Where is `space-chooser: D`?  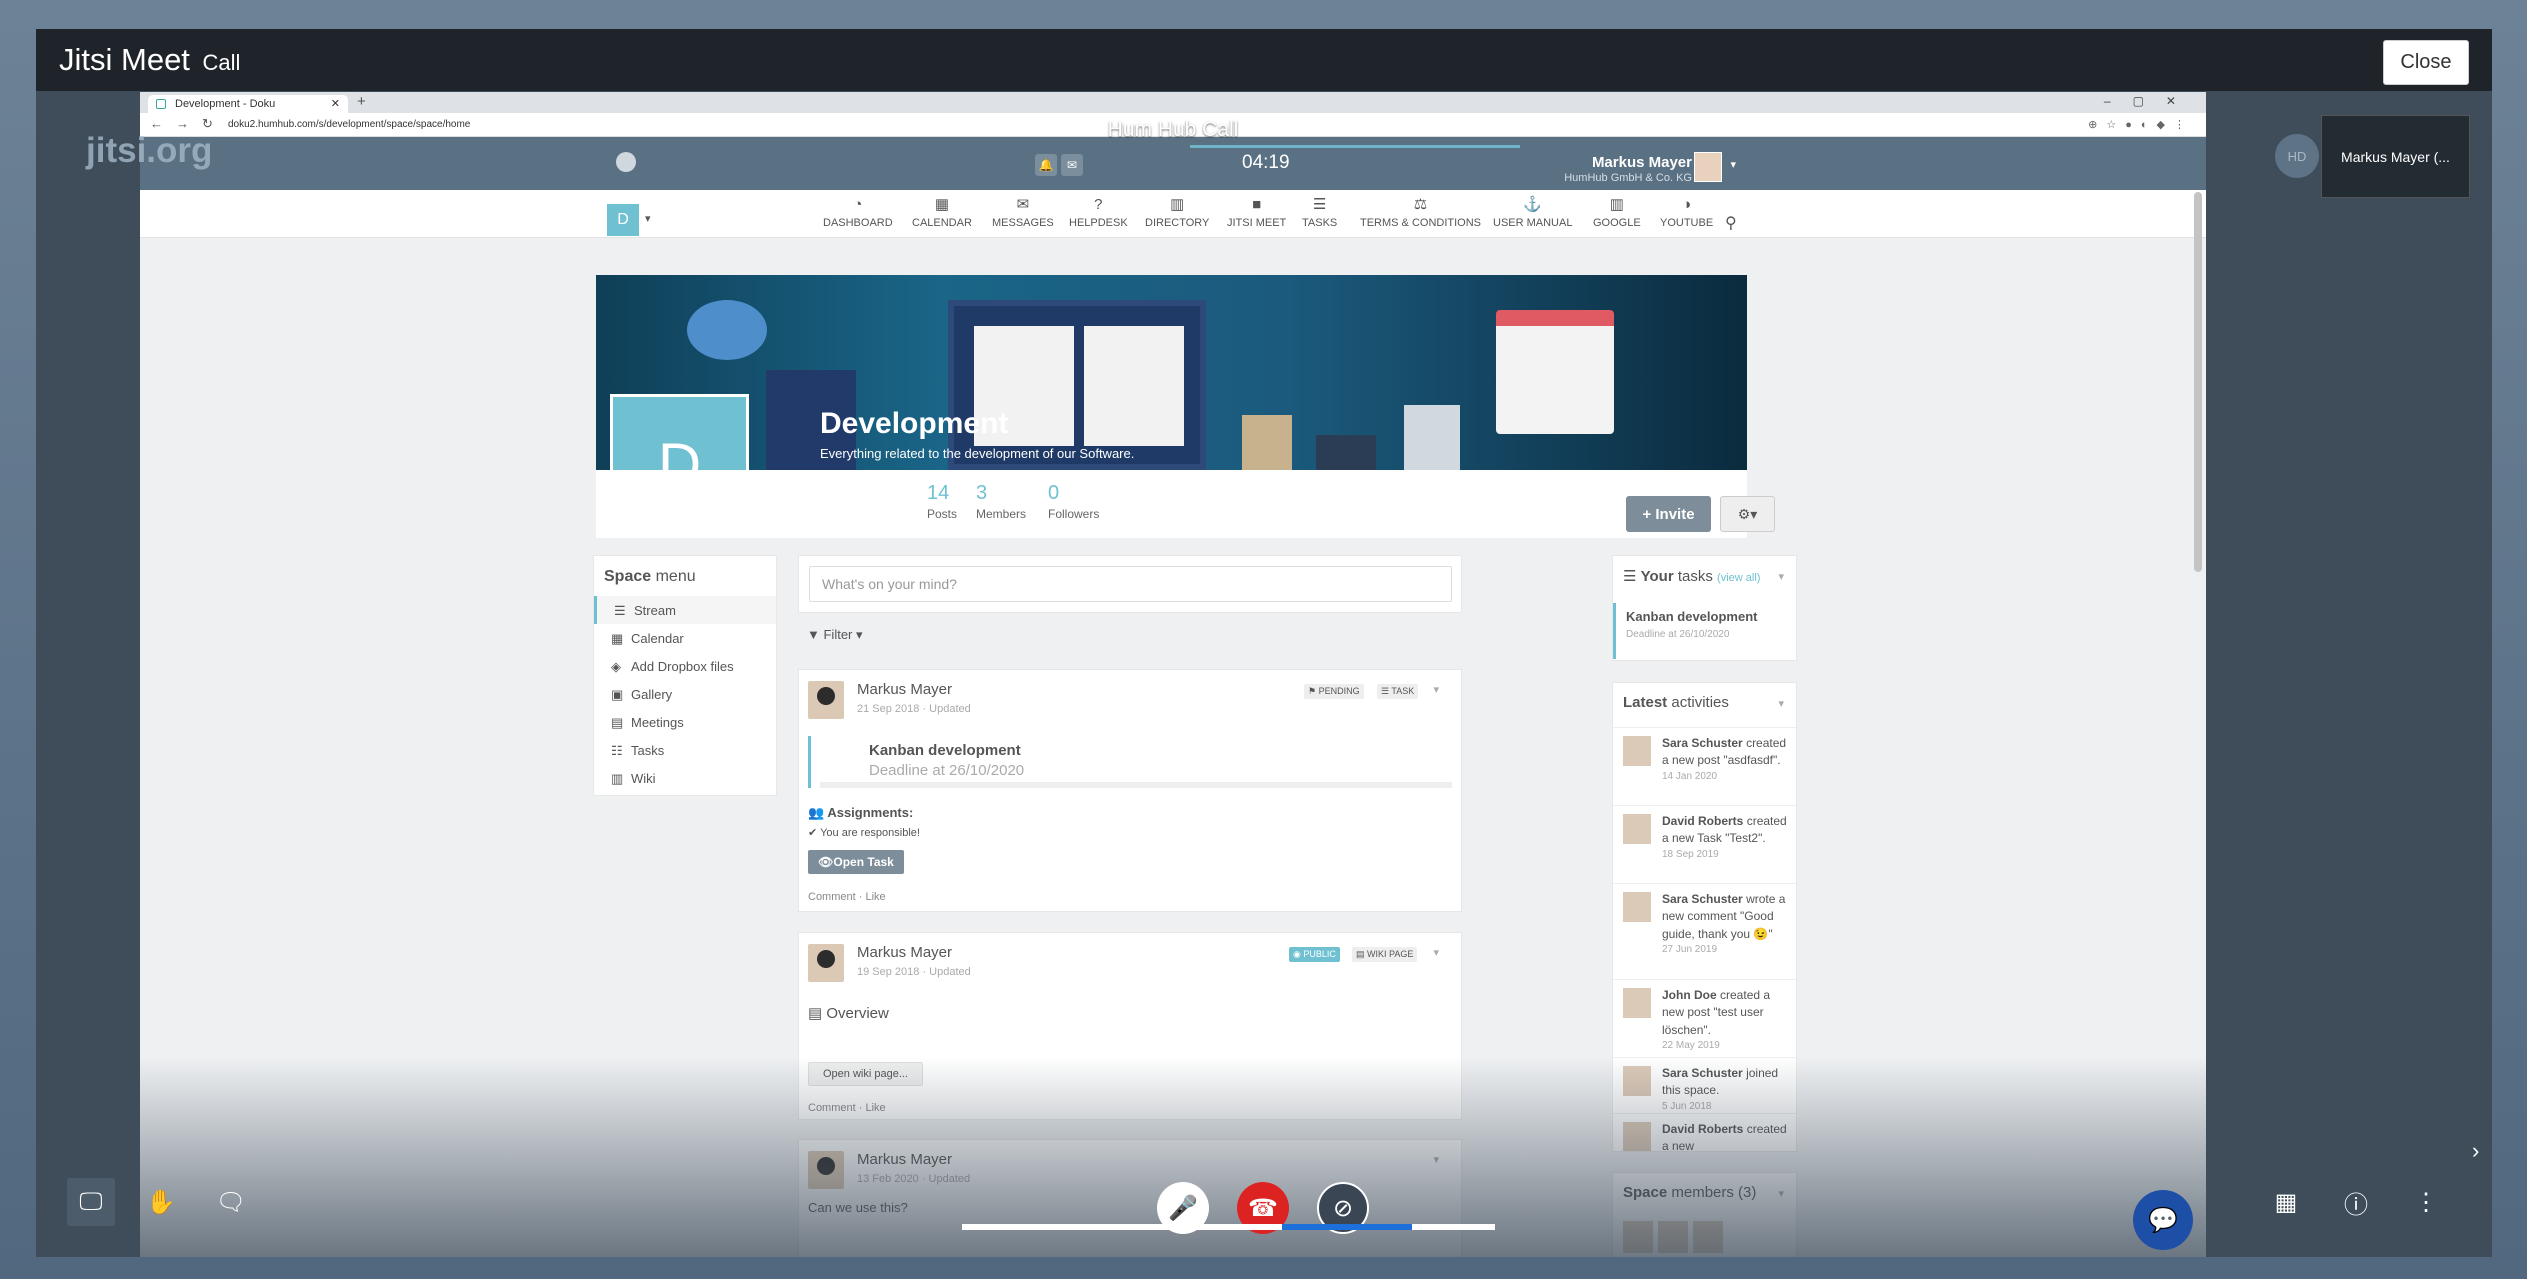 space-chooser: D is located at coordinates (623, 220).